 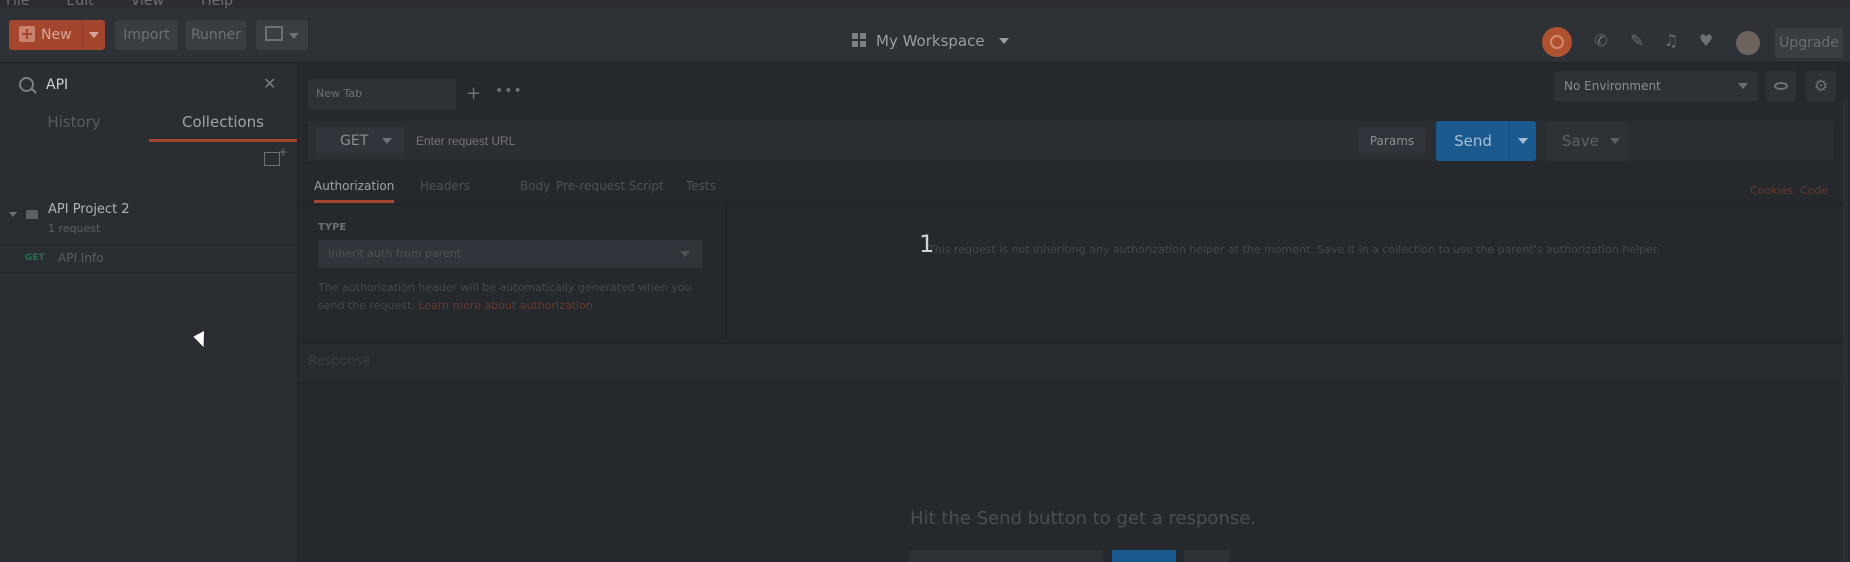 I want to click on grid-icon, so click(x=859, y=40).